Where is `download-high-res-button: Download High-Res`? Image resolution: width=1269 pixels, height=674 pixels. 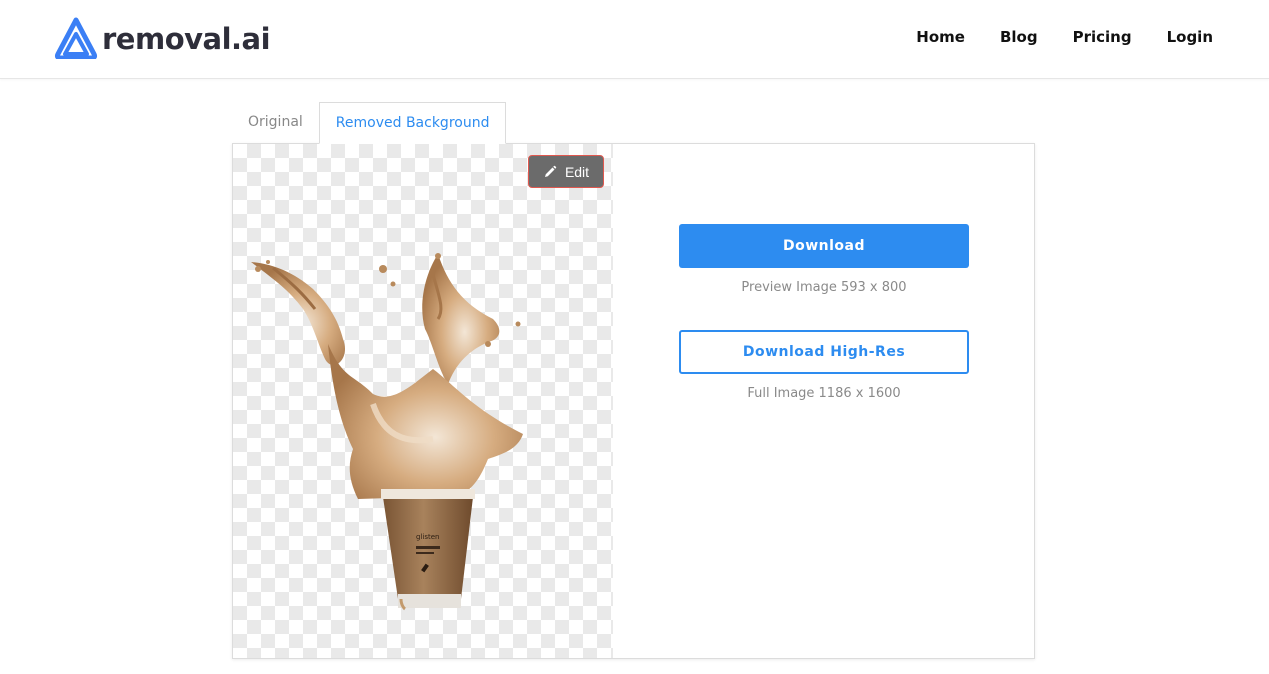
download-high-res-button: Download High-Res is located at coordinates (824, 352).